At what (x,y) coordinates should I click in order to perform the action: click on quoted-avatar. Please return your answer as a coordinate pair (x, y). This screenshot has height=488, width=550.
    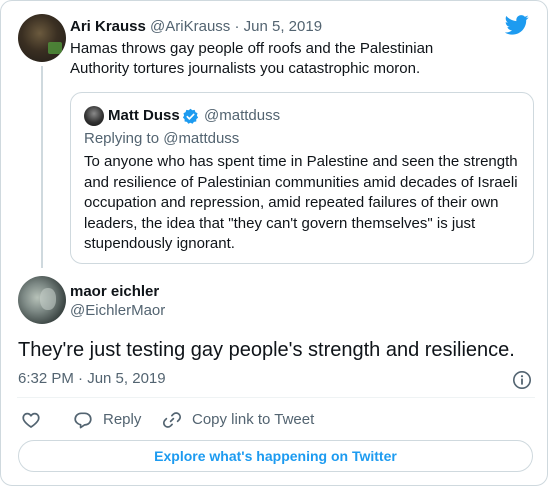
    Looking at the image, I should click on (94, 116).